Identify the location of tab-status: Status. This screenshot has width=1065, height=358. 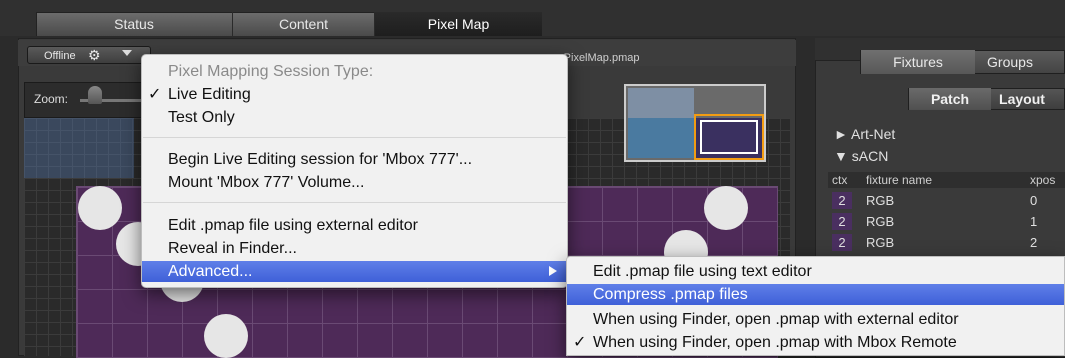
(134, 24).